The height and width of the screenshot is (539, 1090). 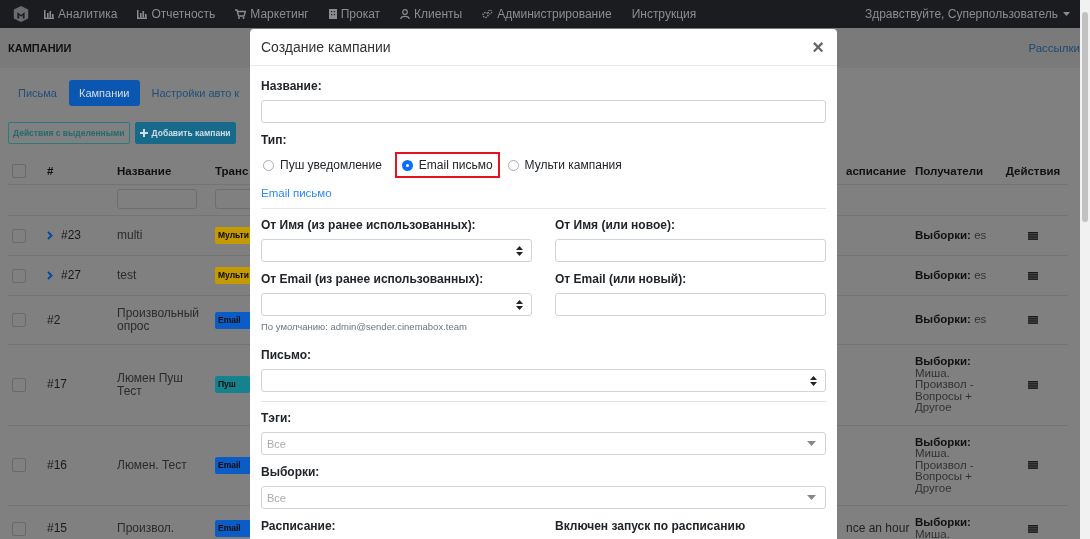 I want to click on field-label: Расписание:, so click(x=299, y=526).